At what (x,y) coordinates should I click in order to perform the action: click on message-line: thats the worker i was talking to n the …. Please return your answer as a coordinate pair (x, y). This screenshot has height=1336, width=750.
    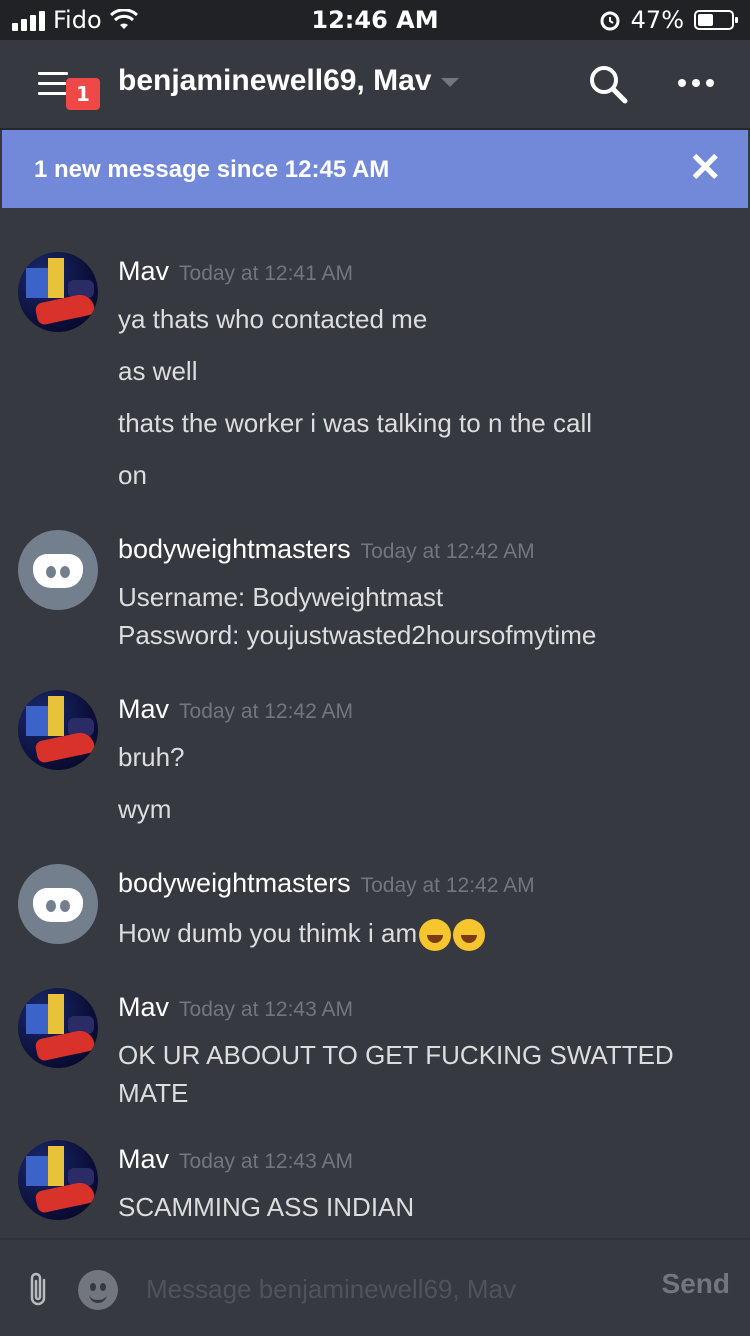
    Looking at the image, I should click on (355, 423).